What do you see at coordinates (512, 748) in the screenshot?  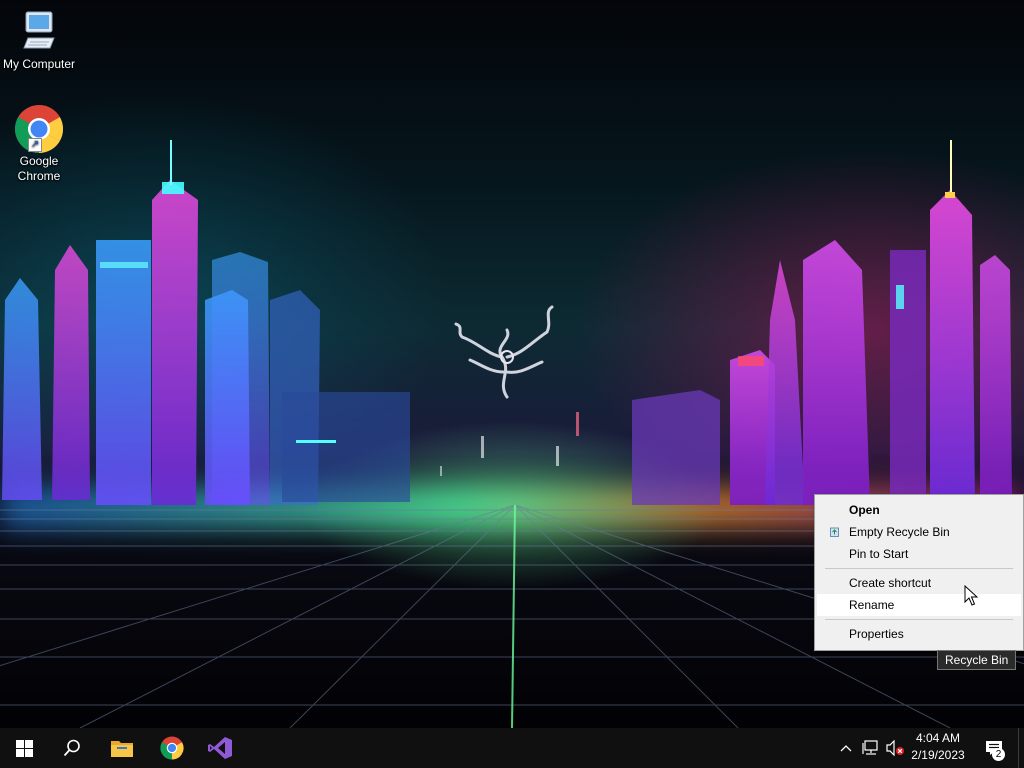 I see `taskbar: 4:04 AM 2/19/2023` at bounding box center [512, 748].